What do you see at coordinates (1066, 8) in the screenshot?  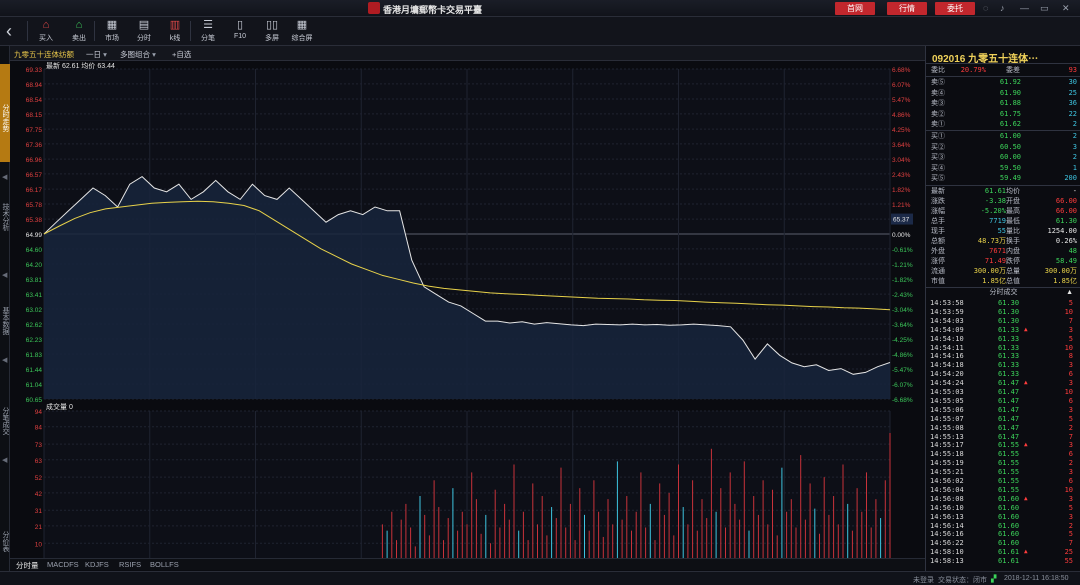 I see `close-icon: ✕` at bounding box center [1066, 8].